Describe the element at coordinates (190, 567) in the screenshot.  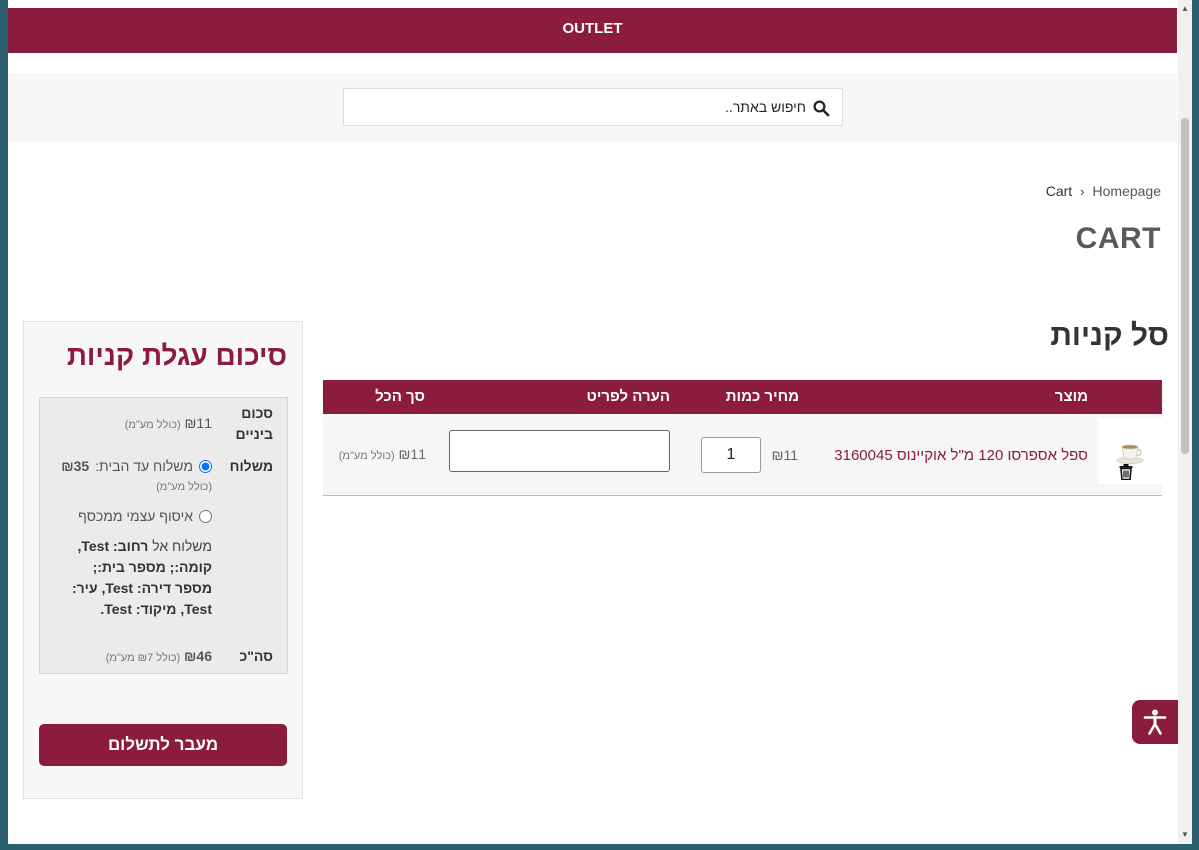
I see `floor-label: קומה:;` at that location.